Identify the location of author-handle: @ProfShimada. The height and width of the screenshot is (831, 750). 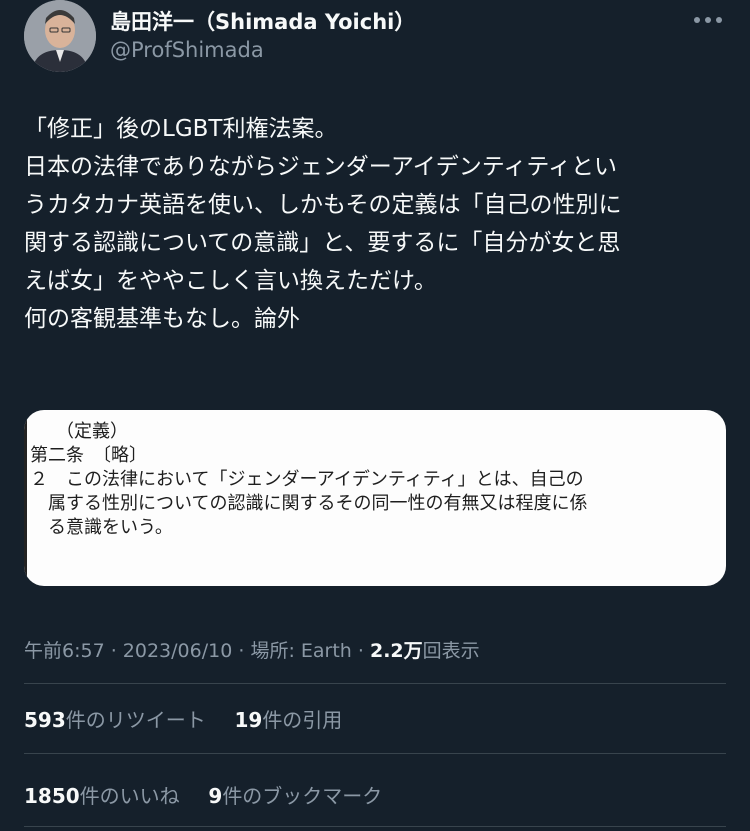
(187, 50).